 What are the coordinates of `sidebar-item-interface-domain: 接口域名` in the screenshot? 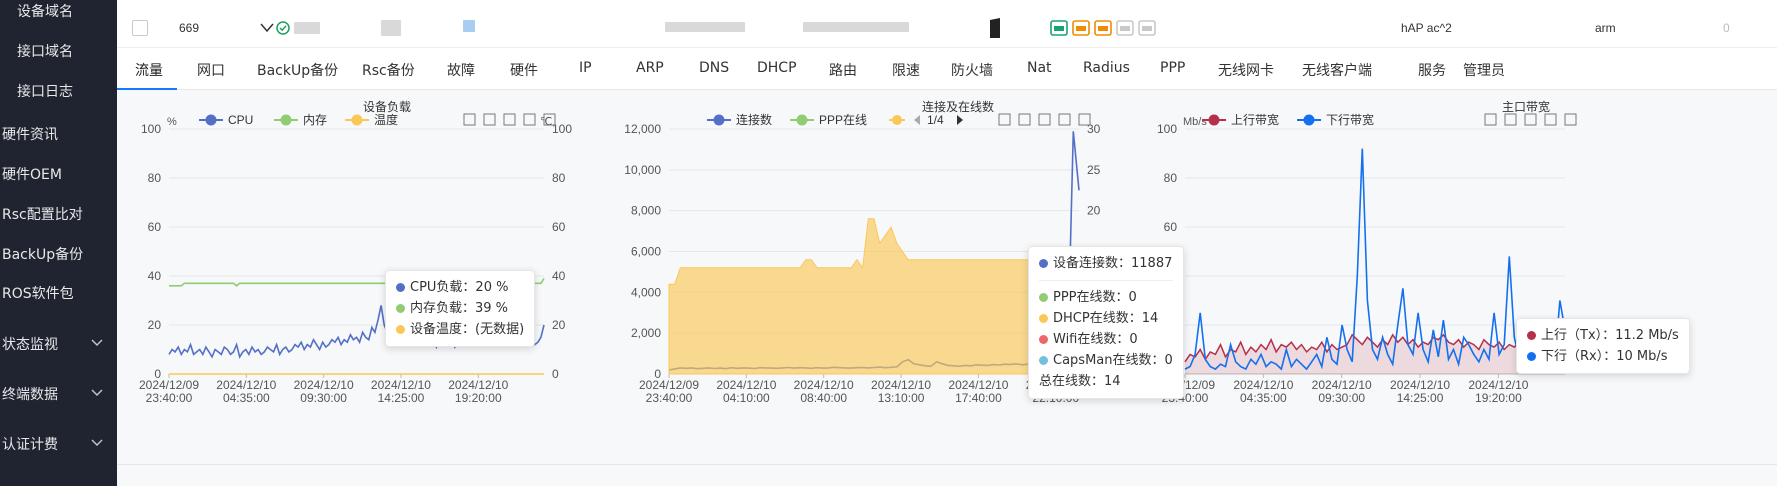 It's located at (45, 51).